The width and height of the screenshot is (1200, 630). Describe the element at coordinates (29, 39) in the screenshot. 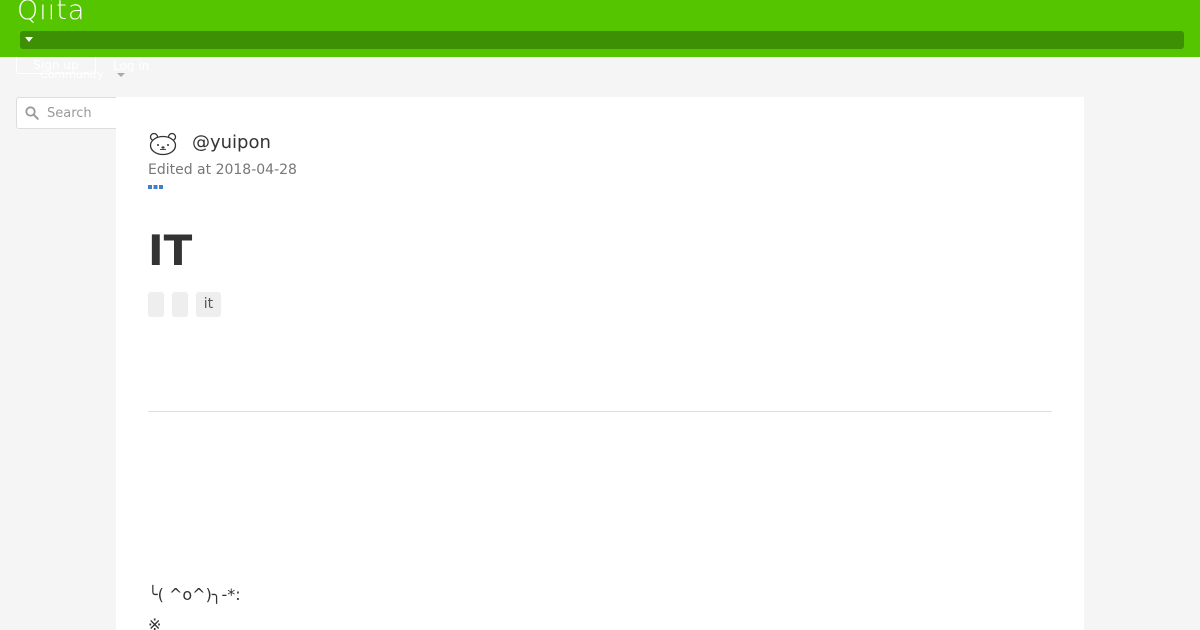

I see `caret-down-icon` at that location.